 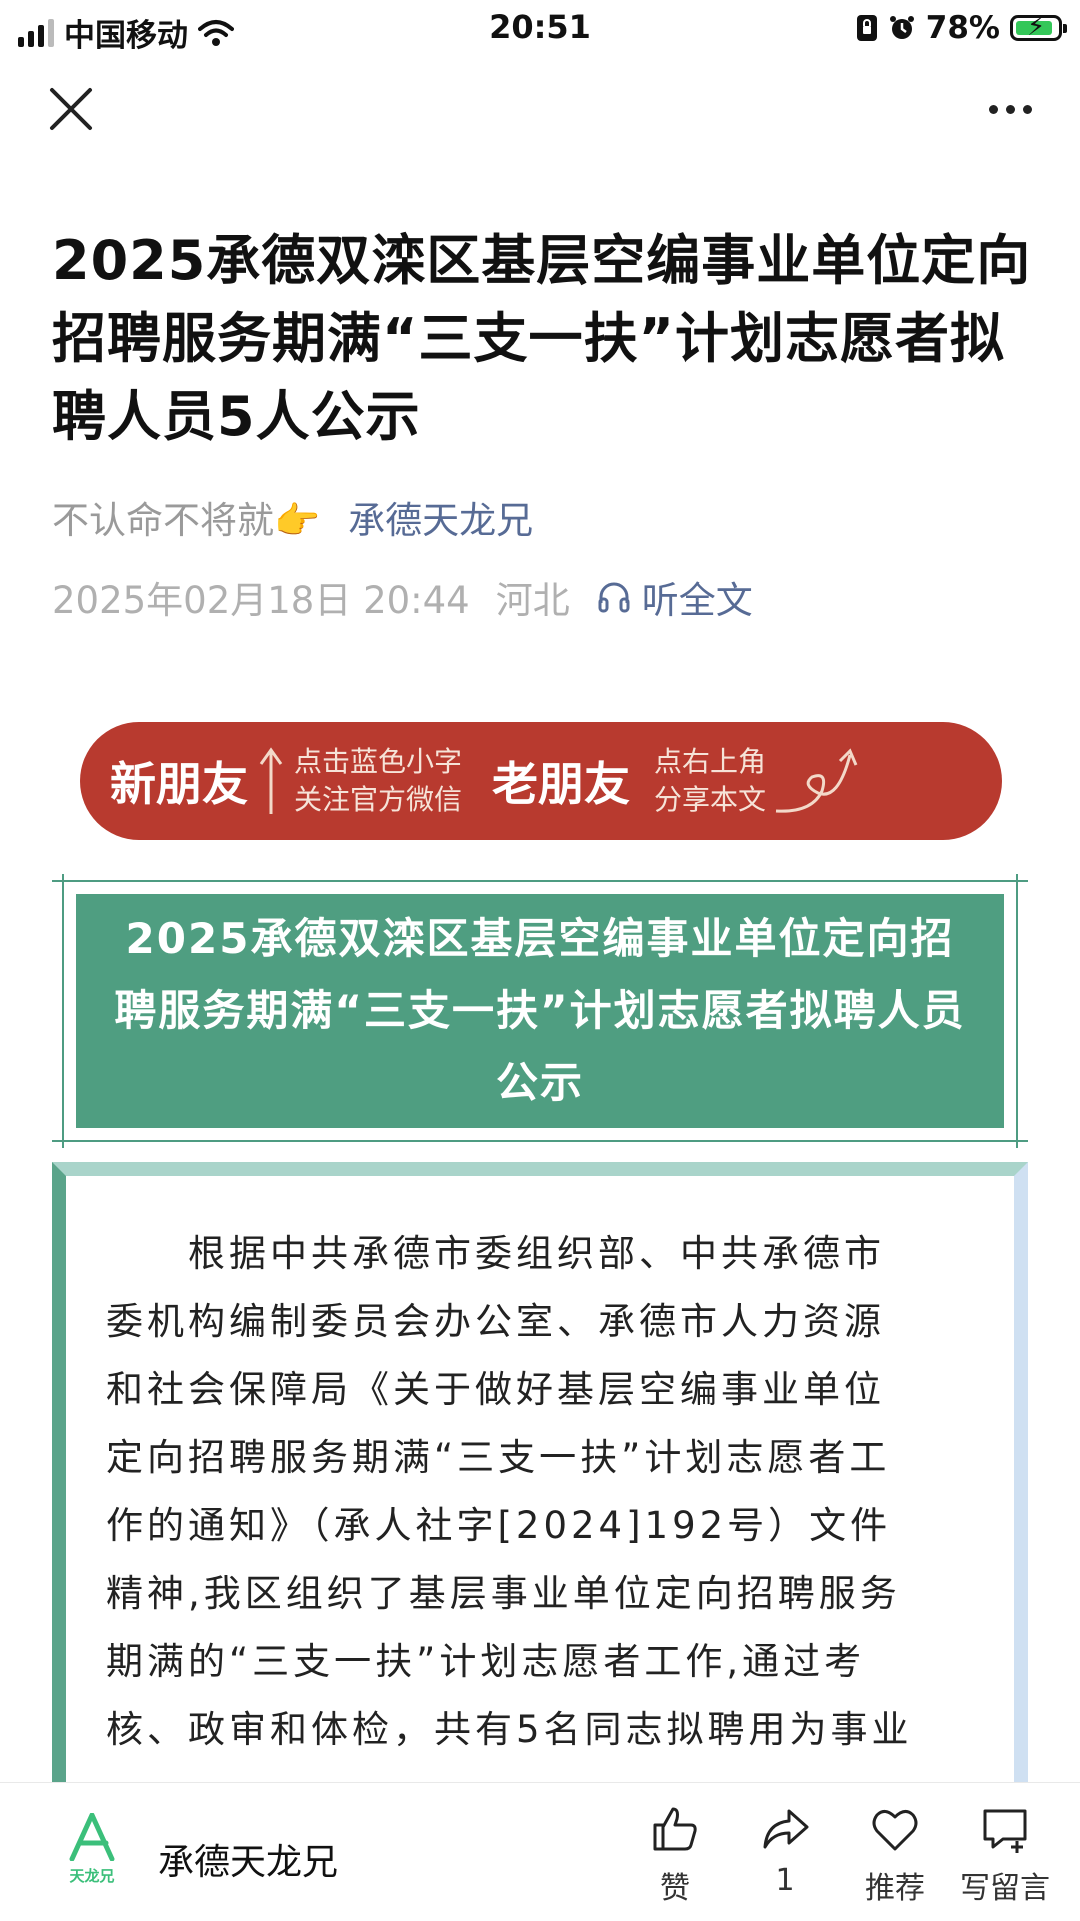 I want to click on new-friend-label: 新朋友, so click(x=179, y=784).